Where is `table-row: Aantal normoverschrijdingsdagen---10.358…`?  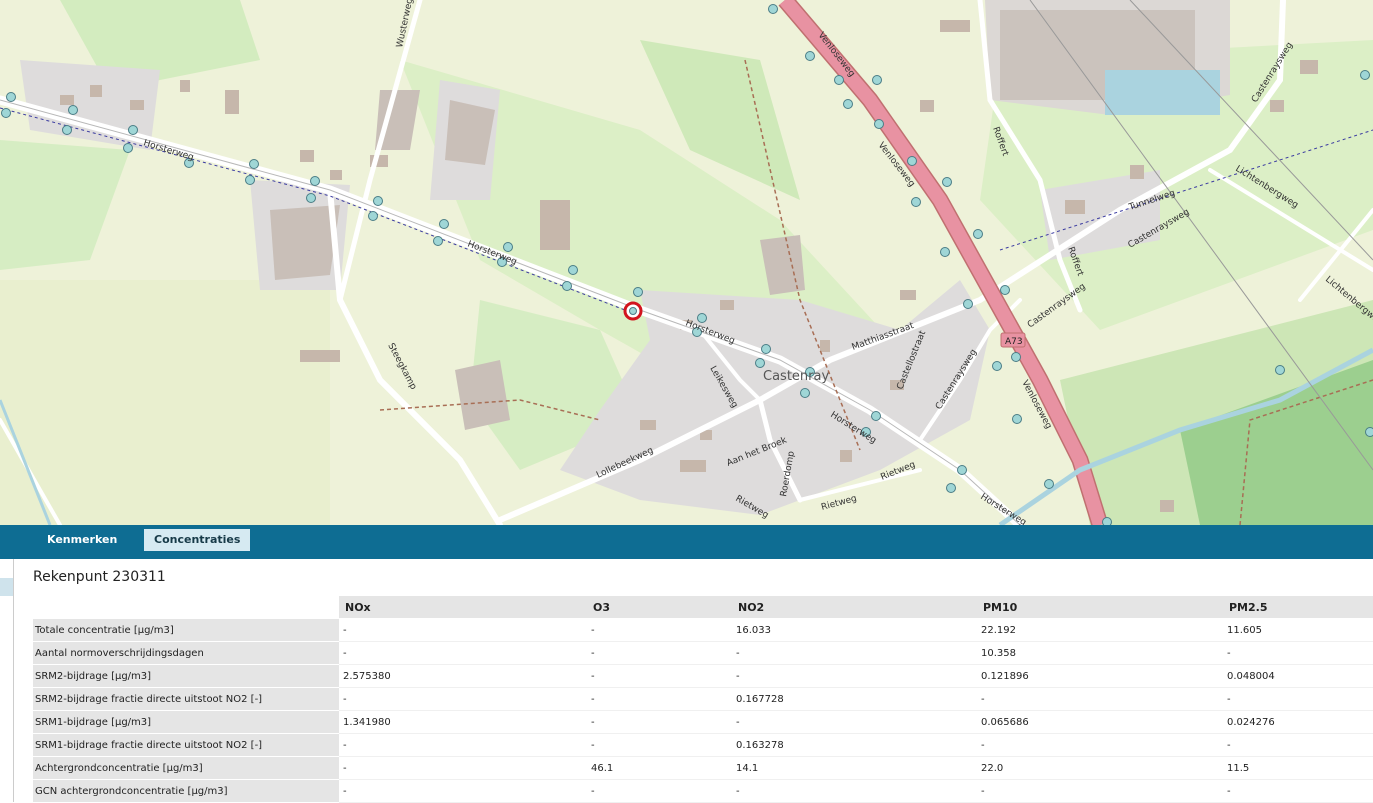 table-row: Aantal normoverschrijdingsdagen---10.358… is located at coordinates (703, 653).